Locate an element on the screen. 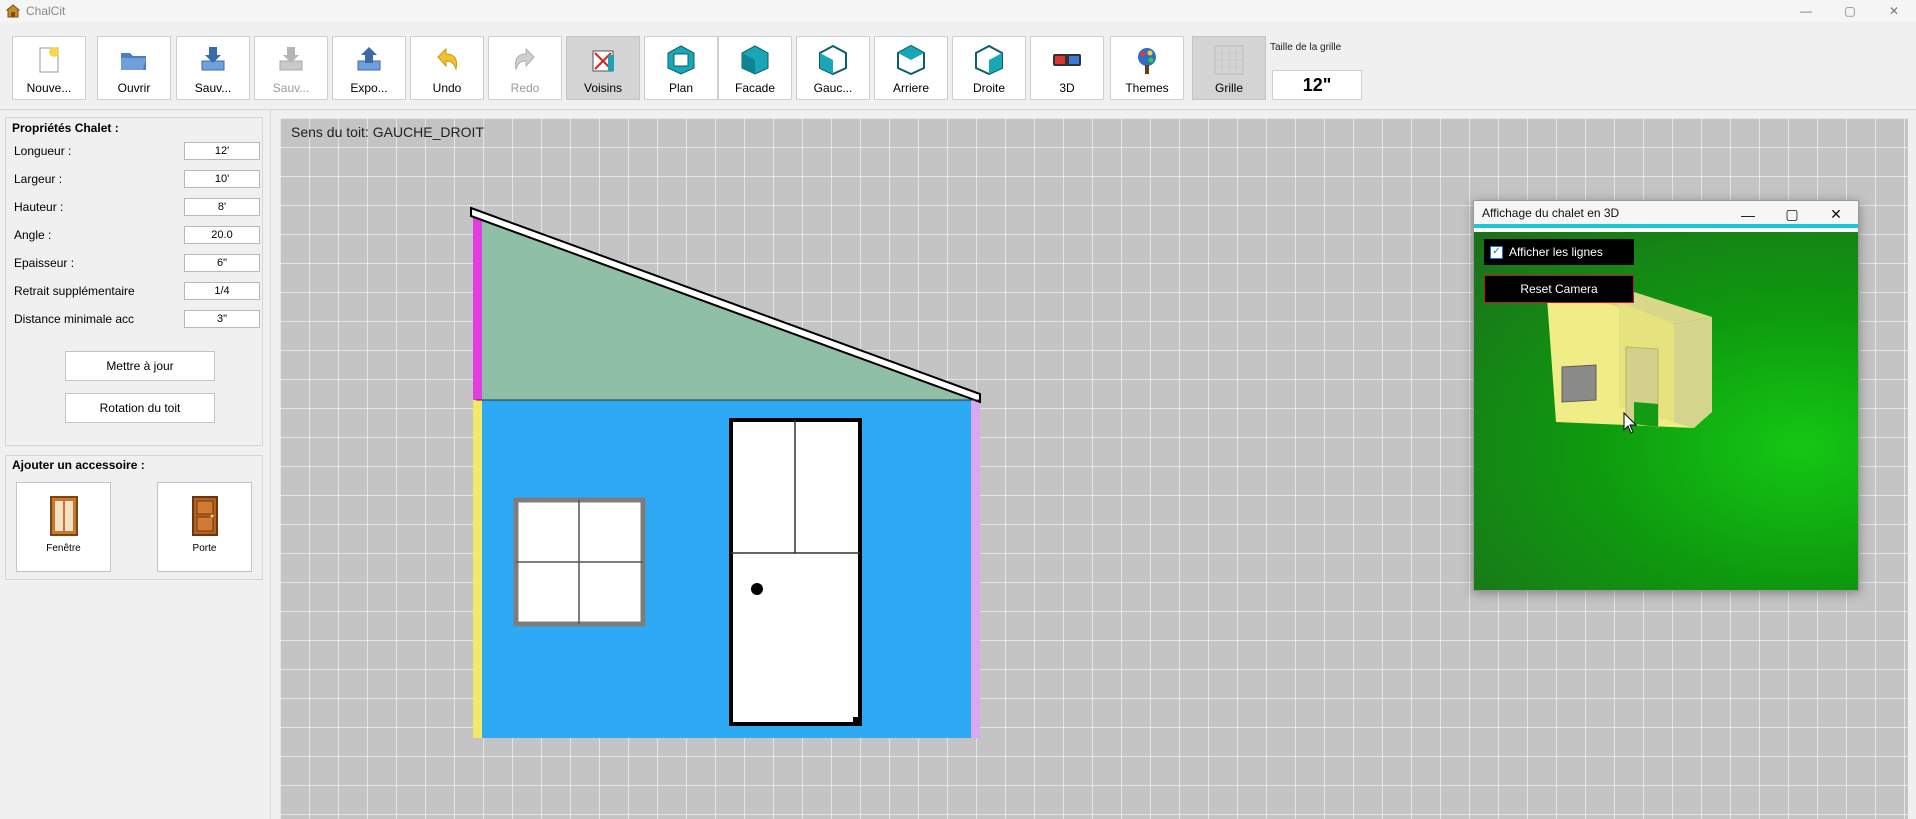  height-row: Hauteur : 8' is located at coordinates (137, 208).